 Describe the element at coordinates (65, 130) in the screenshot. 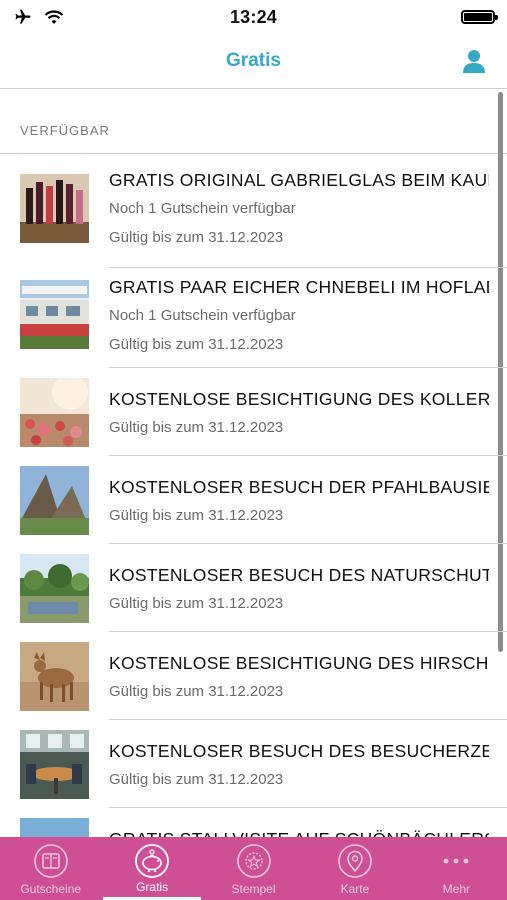

I see `section-label: VERFÜGBAR` at that location.